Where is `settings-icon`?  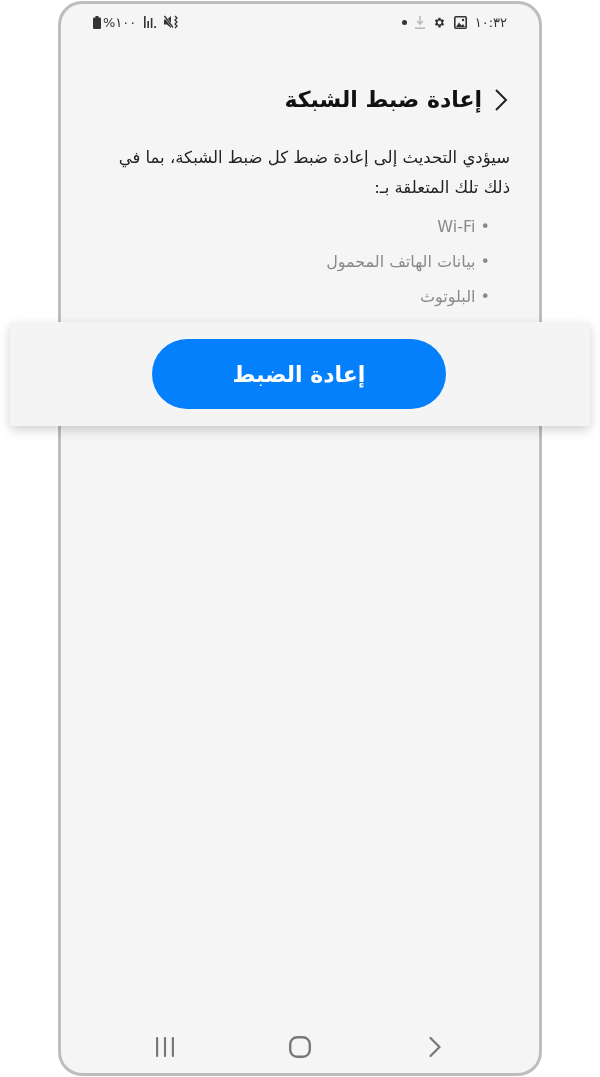
settings-icon is located at coordinates (439, 22).